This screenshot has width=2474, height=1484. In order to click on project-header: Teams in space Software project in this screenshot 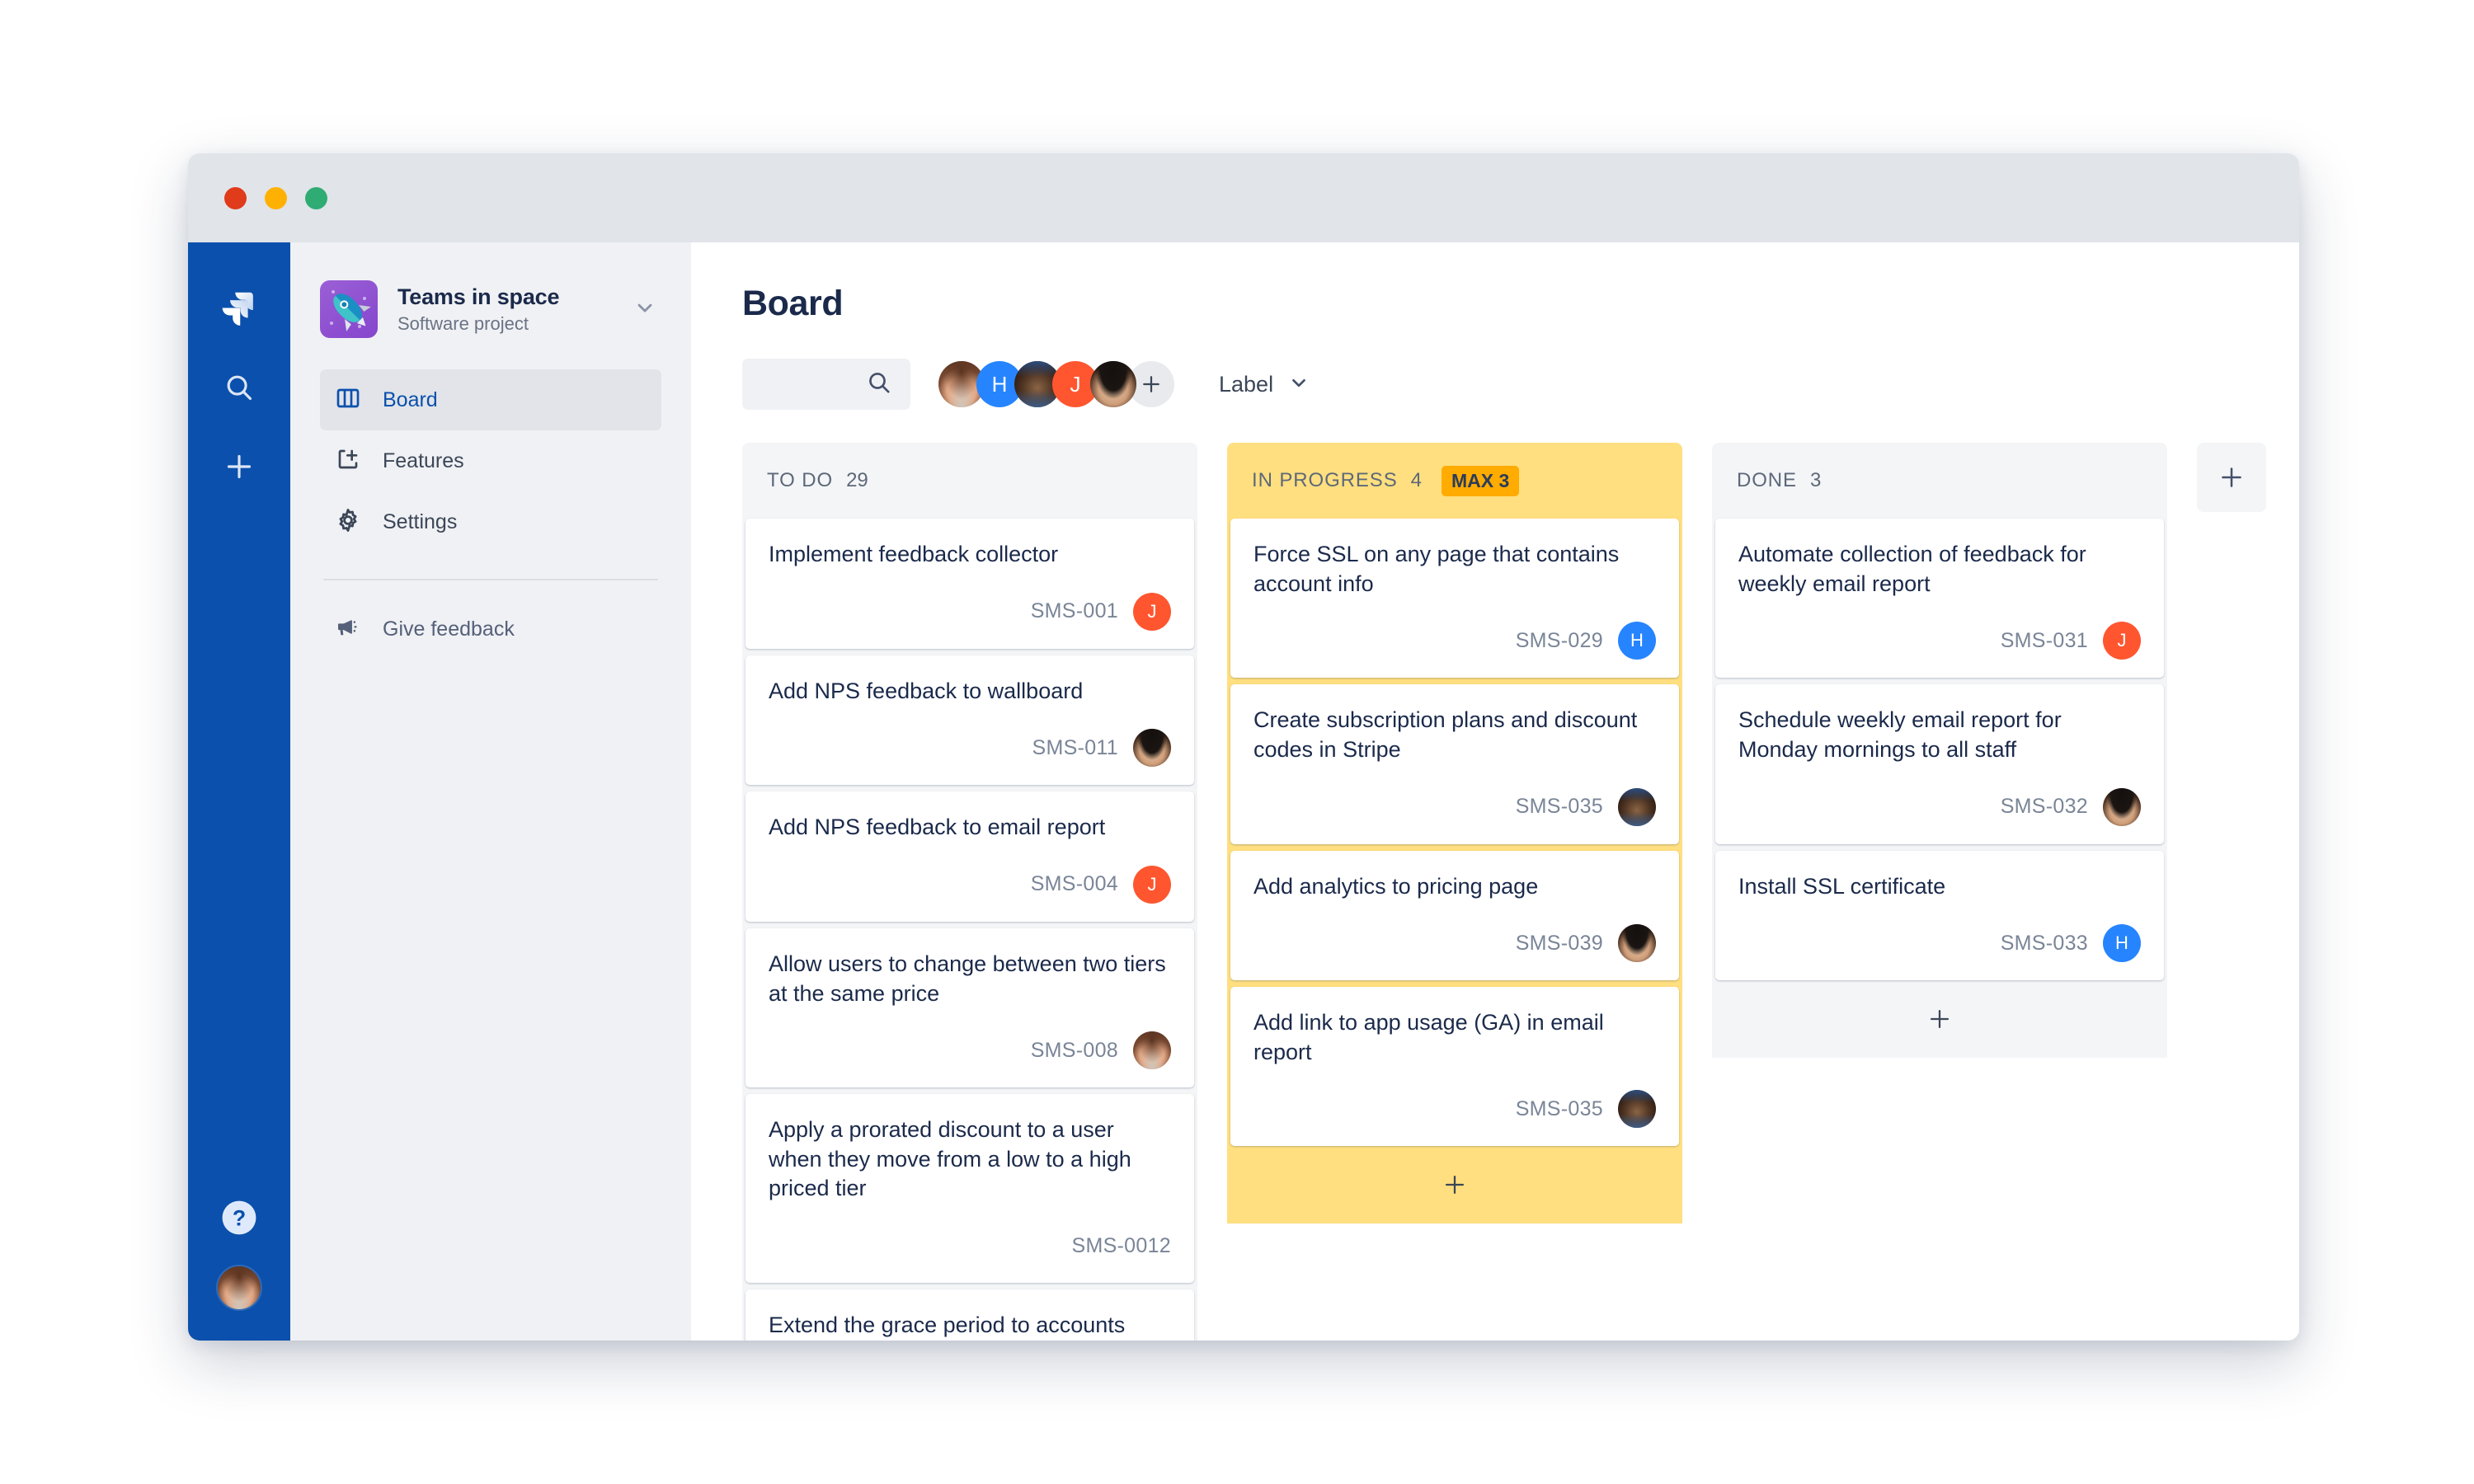, I will do `click(490, 309)`.